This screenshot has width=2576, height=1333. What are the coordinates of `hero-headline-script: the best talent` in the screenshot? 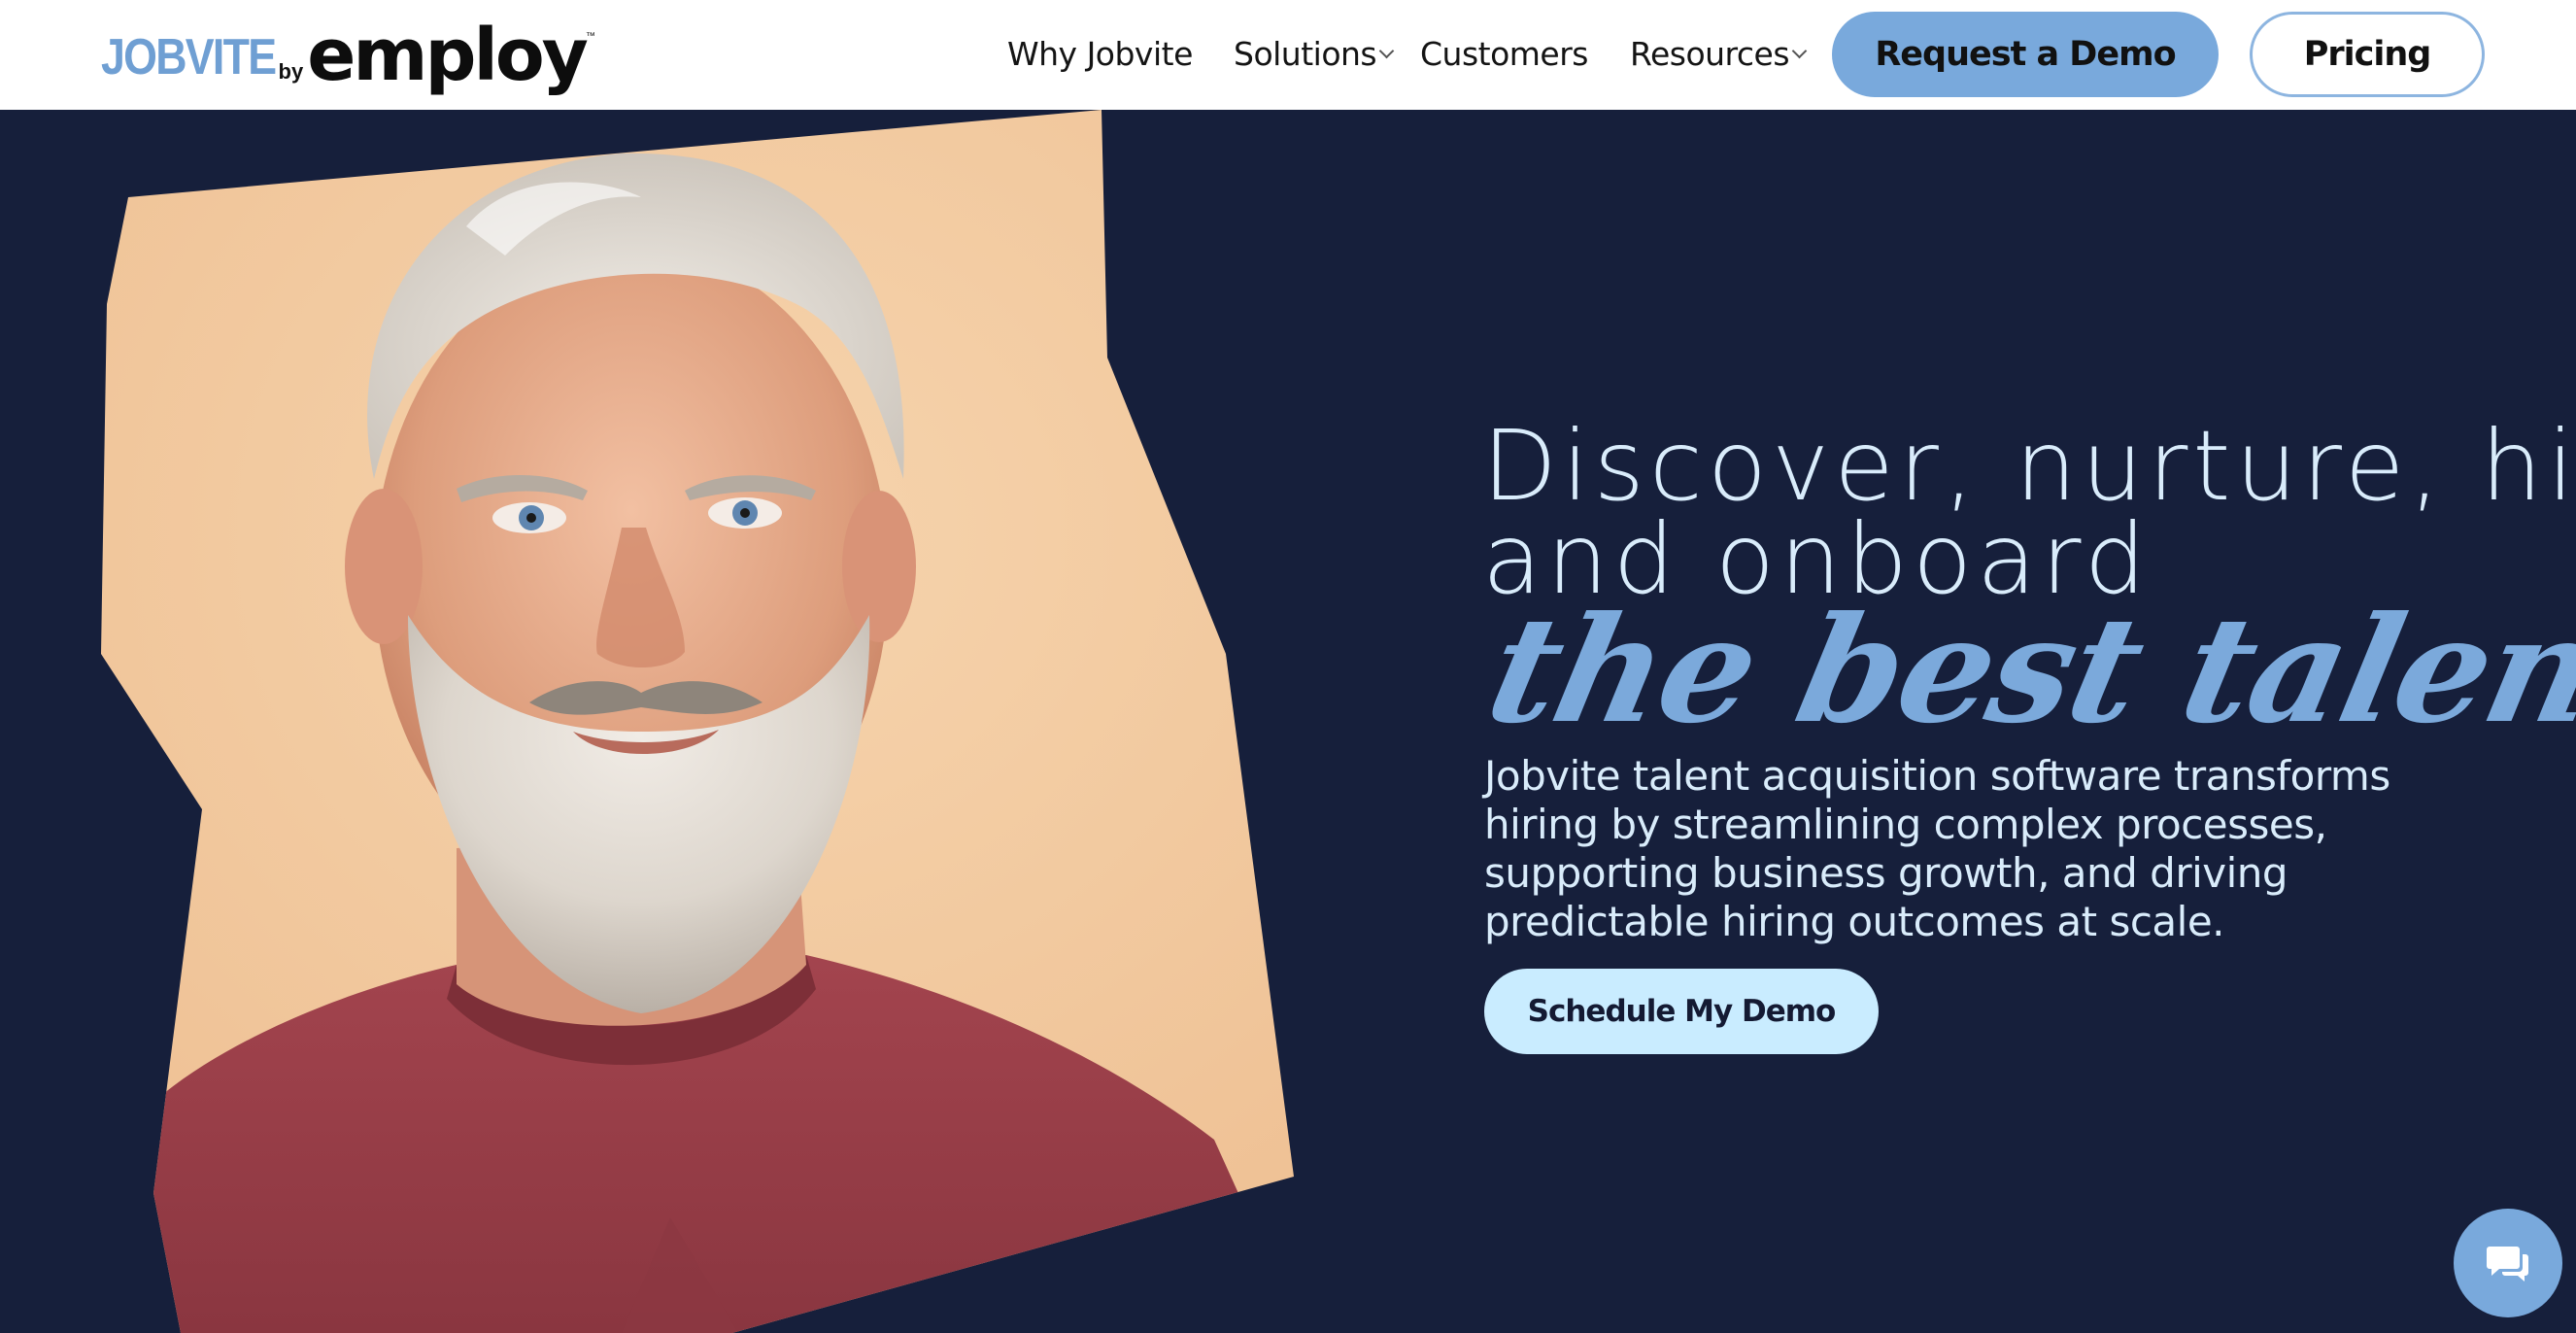 It's located at (2025, 670).